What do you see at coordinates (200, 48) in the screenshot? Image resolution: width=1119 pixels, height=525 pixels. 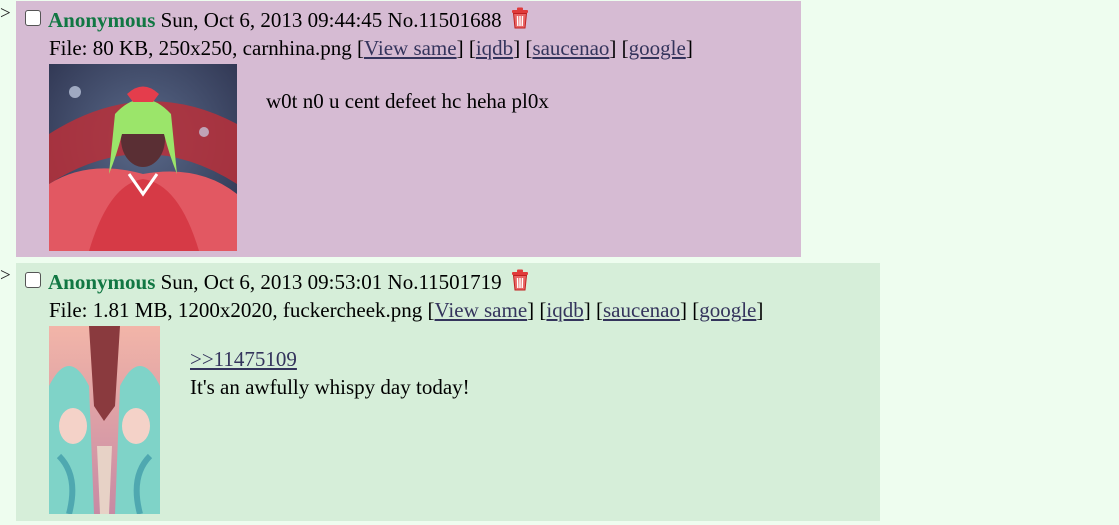 I see `file-details: File: 80 KB, 250x250, carnhina.png` at bounding box center [200, 48].